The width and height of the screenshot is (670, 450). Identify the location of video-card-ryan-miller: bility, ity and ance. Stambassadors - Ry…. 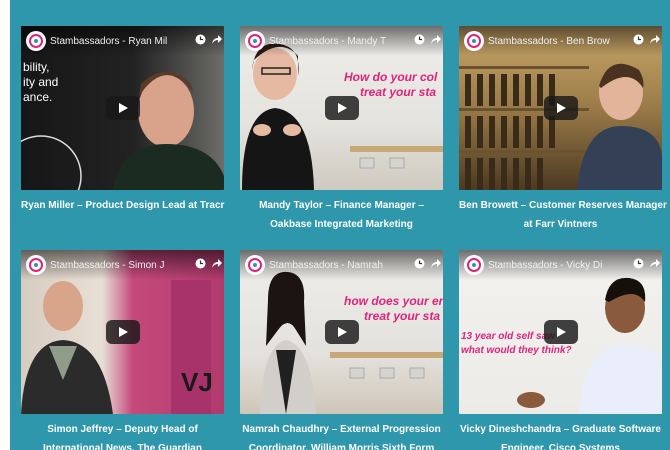
(122, 120).